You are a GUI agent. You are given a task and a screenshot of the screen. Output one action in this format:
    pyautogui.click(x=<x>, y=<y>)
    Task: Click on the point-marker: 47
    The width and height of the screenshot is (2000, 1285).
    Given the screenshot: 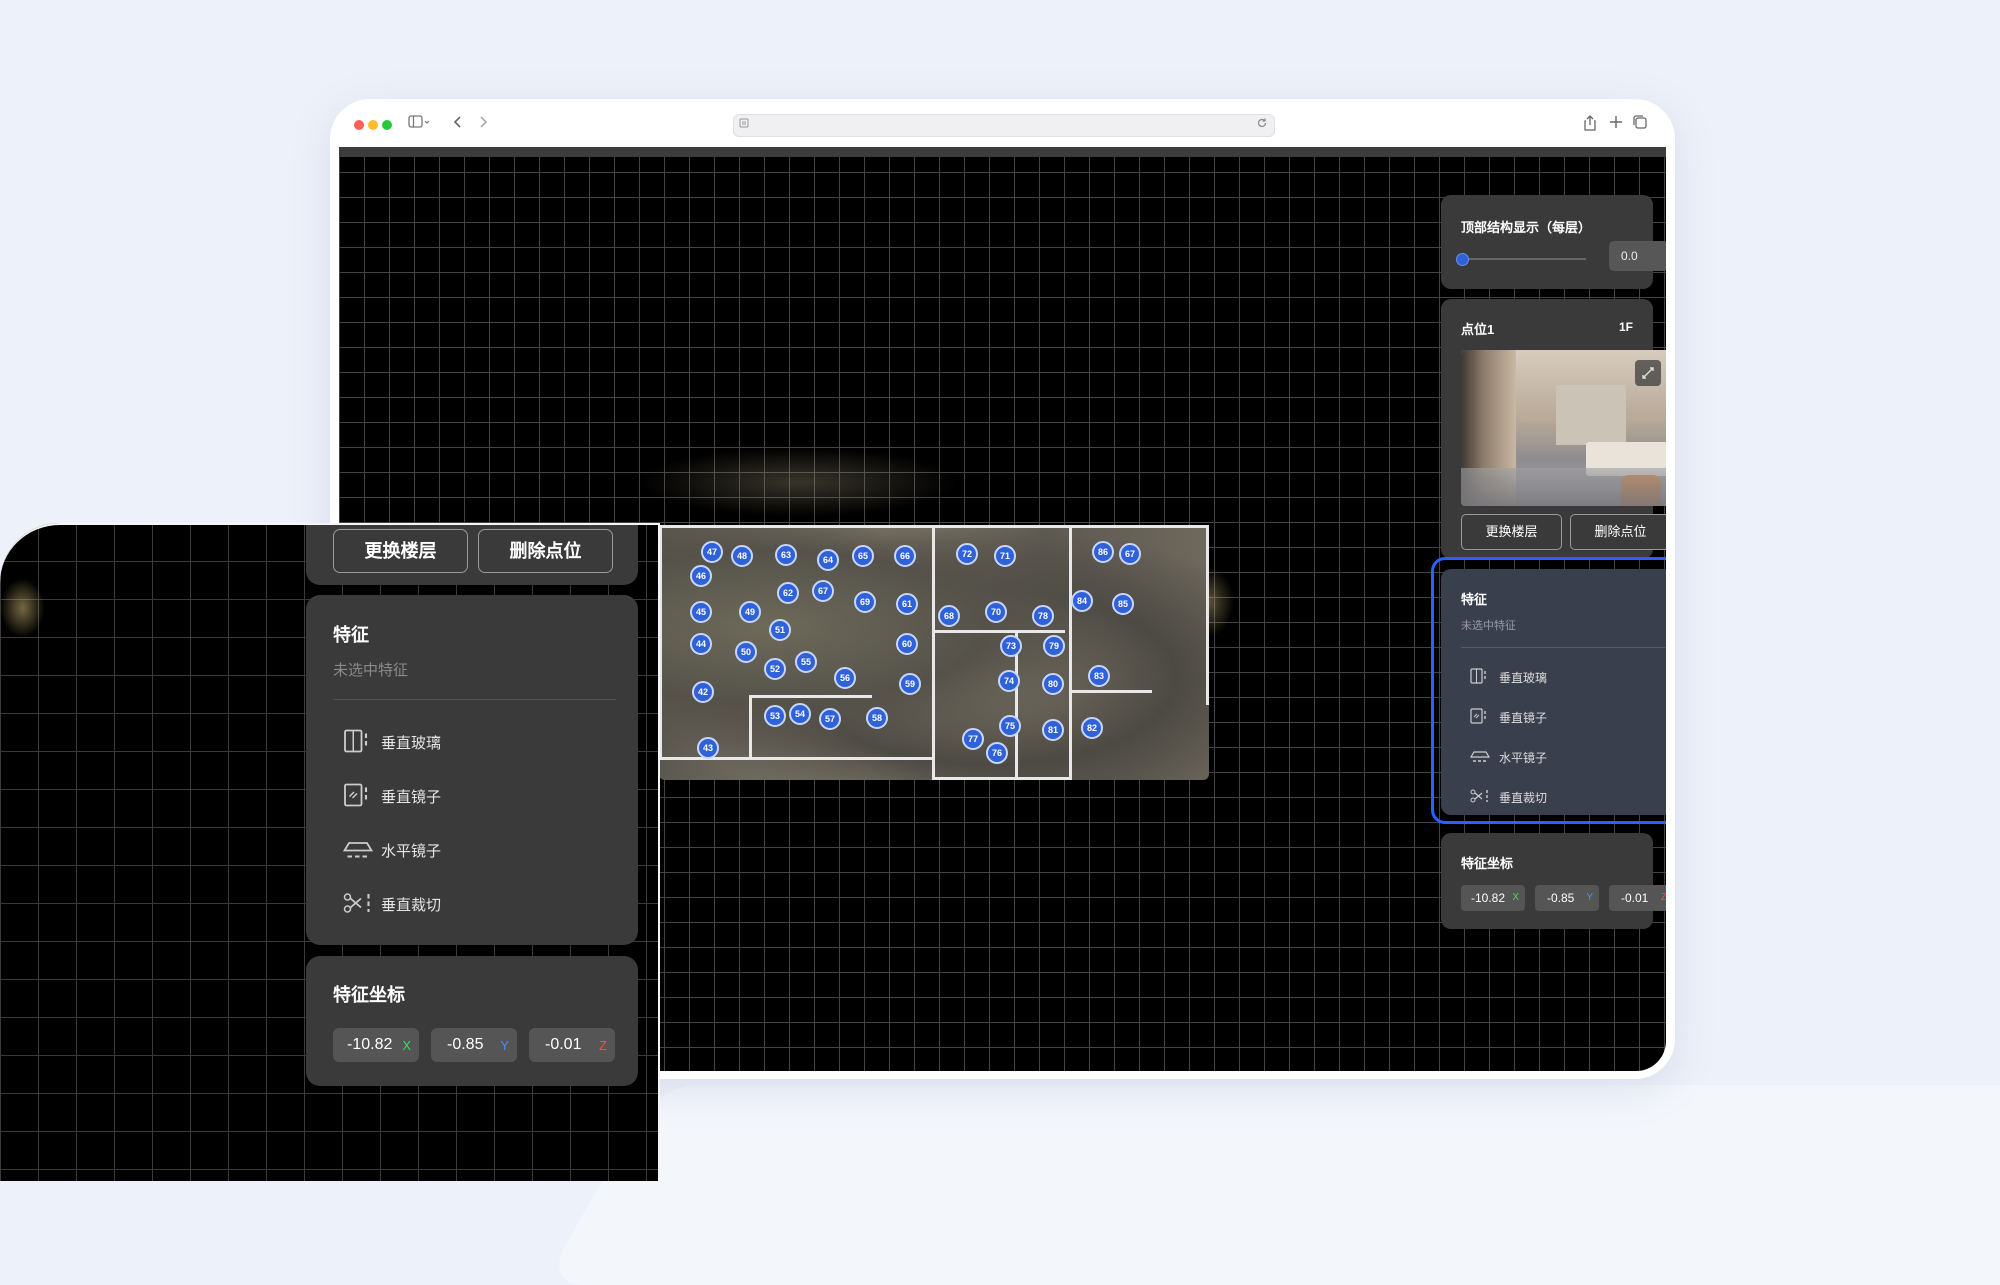 What is the action you would take?
    pyautogui.click(x=712, y=552)
    